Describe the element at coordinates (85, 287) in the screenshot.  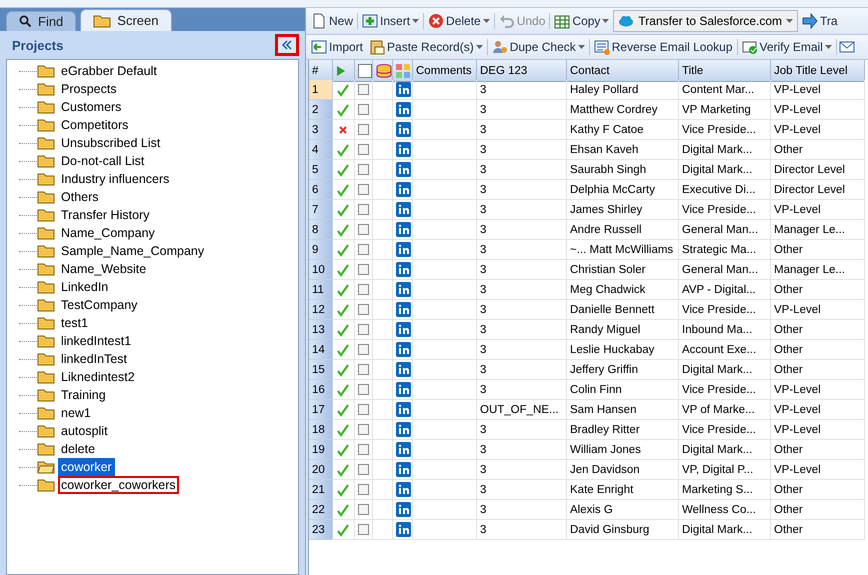
I see `tree-item: LinkedIn` at that location.